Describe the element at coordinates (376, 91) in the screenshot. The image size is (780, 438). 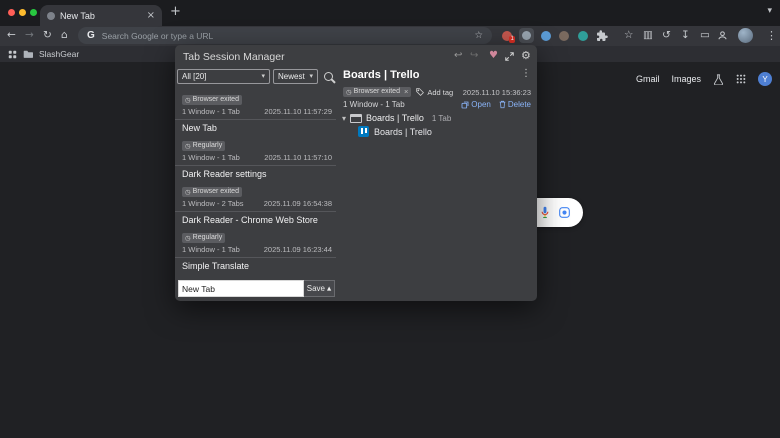
I see `detail-tag: Browser exited` at that location.